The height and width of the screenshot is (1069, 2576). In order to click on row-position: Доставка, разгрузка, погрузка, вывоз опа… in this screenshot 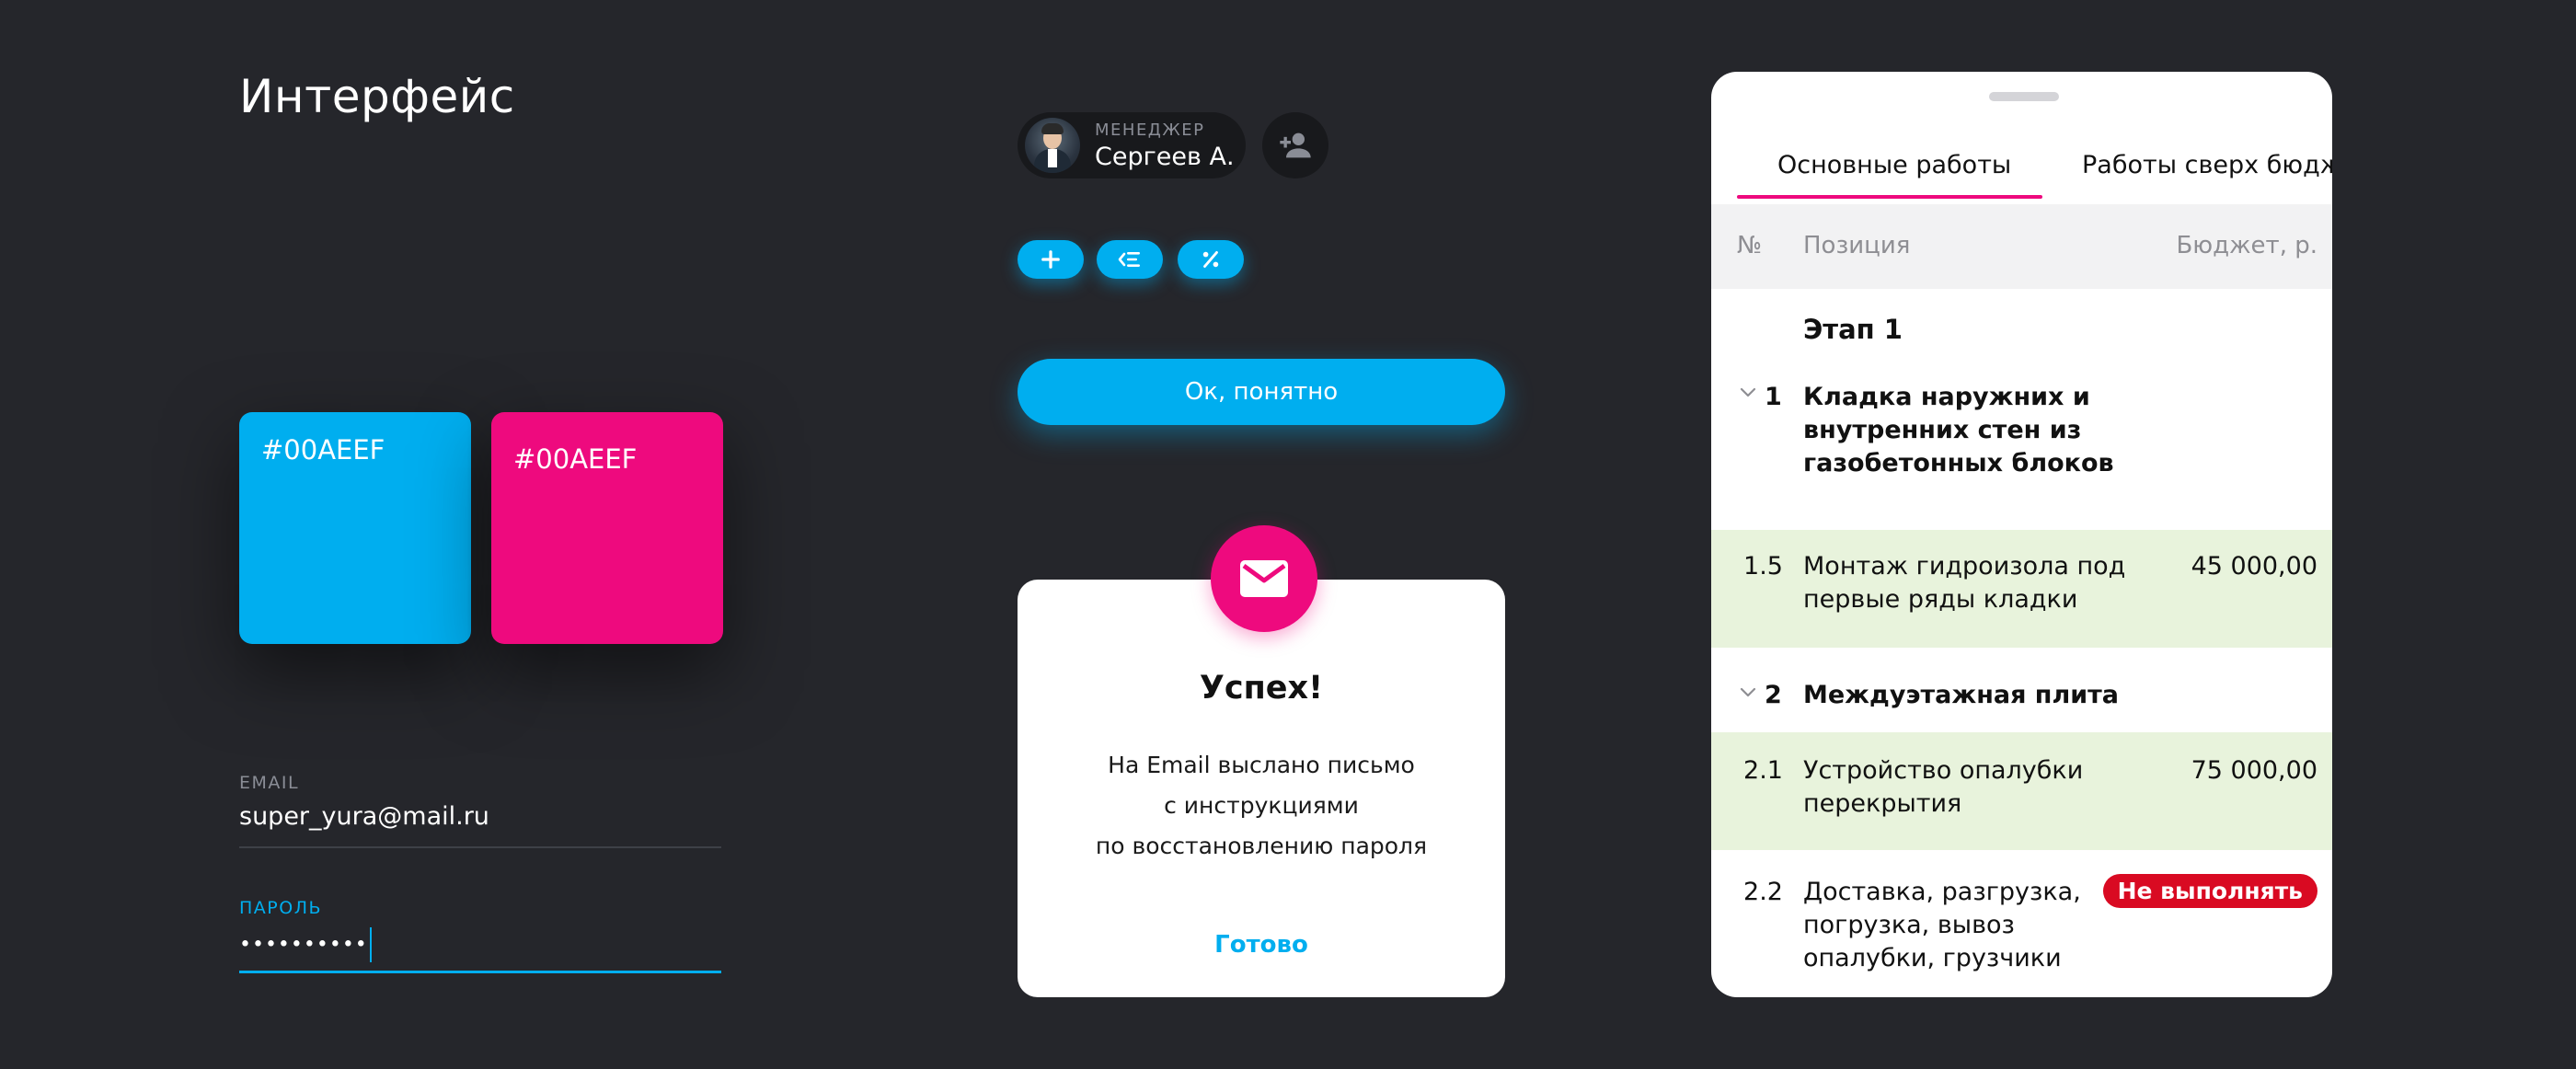, I will do `click(1942, 925)`.